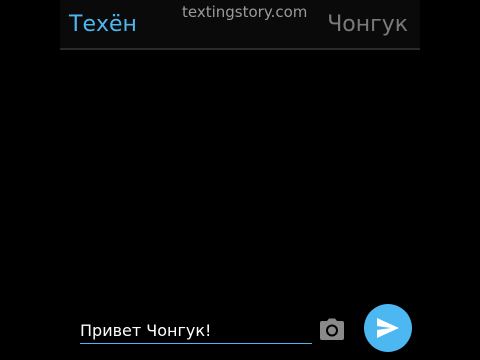 This screenshot has height=360, width=480. I want to click on camera-icon, so click(332, 329).